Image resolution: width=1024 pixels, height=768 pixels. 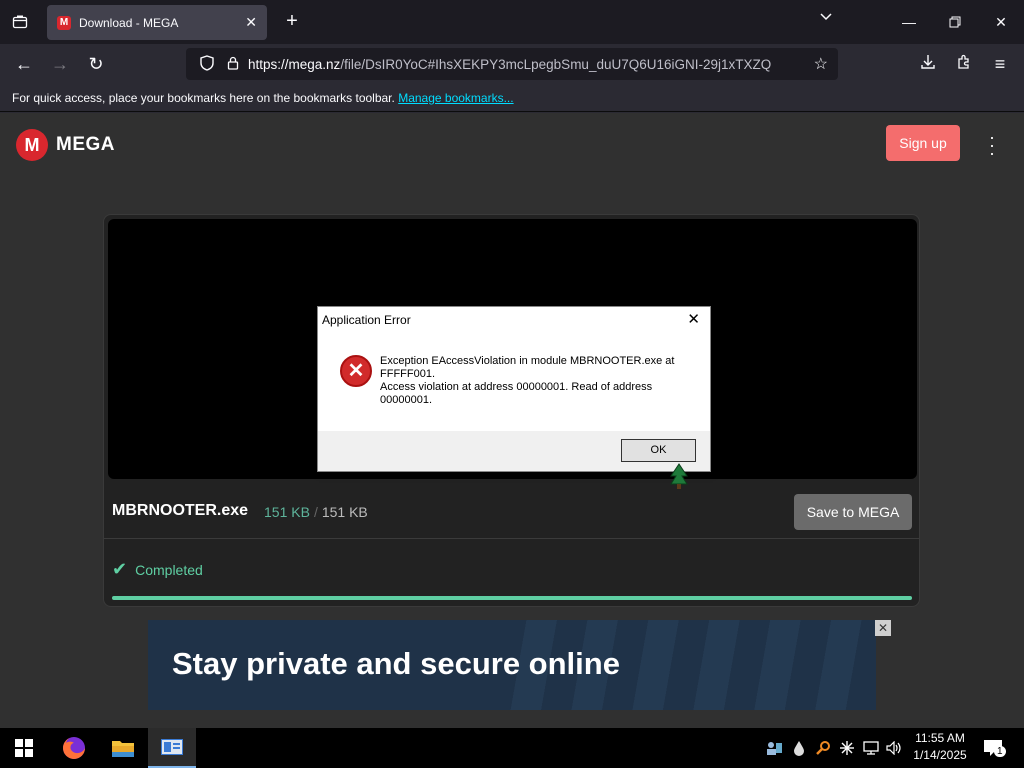 I want to click on notification-count: 1, so click(x=1000, y=751).